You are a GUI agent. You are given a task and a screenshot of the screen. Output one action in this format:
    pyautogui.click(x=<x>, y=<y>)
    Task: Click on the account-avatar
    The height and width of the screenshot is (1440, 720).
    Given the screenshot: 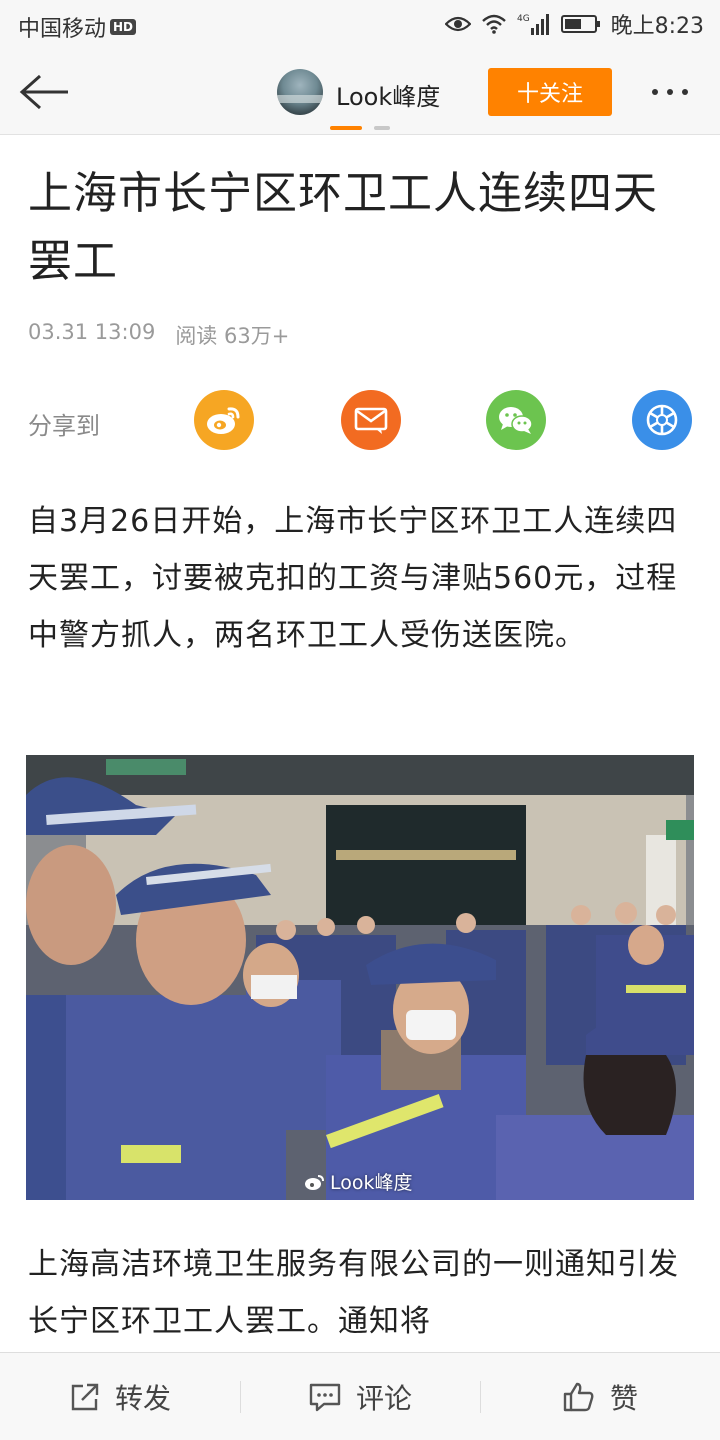 What is the action you would take?
    pyautogui.click(x=300, y=92)
    